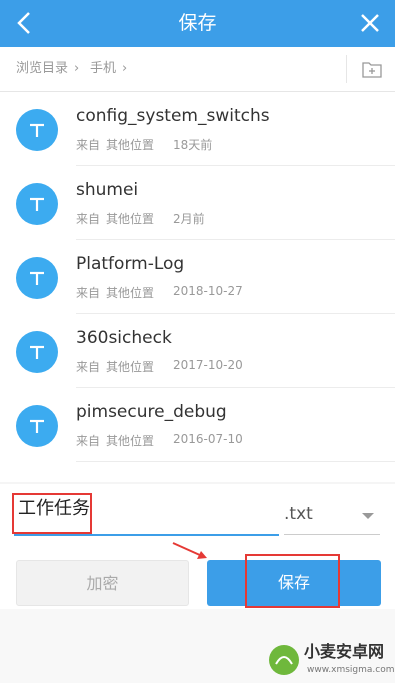 The height and width of the screenshot is (683, 395). What do you see at coordinates (189, 550) in the screenshot?
I see `annotation-arrow-icon` at bounding box center [189, 550].